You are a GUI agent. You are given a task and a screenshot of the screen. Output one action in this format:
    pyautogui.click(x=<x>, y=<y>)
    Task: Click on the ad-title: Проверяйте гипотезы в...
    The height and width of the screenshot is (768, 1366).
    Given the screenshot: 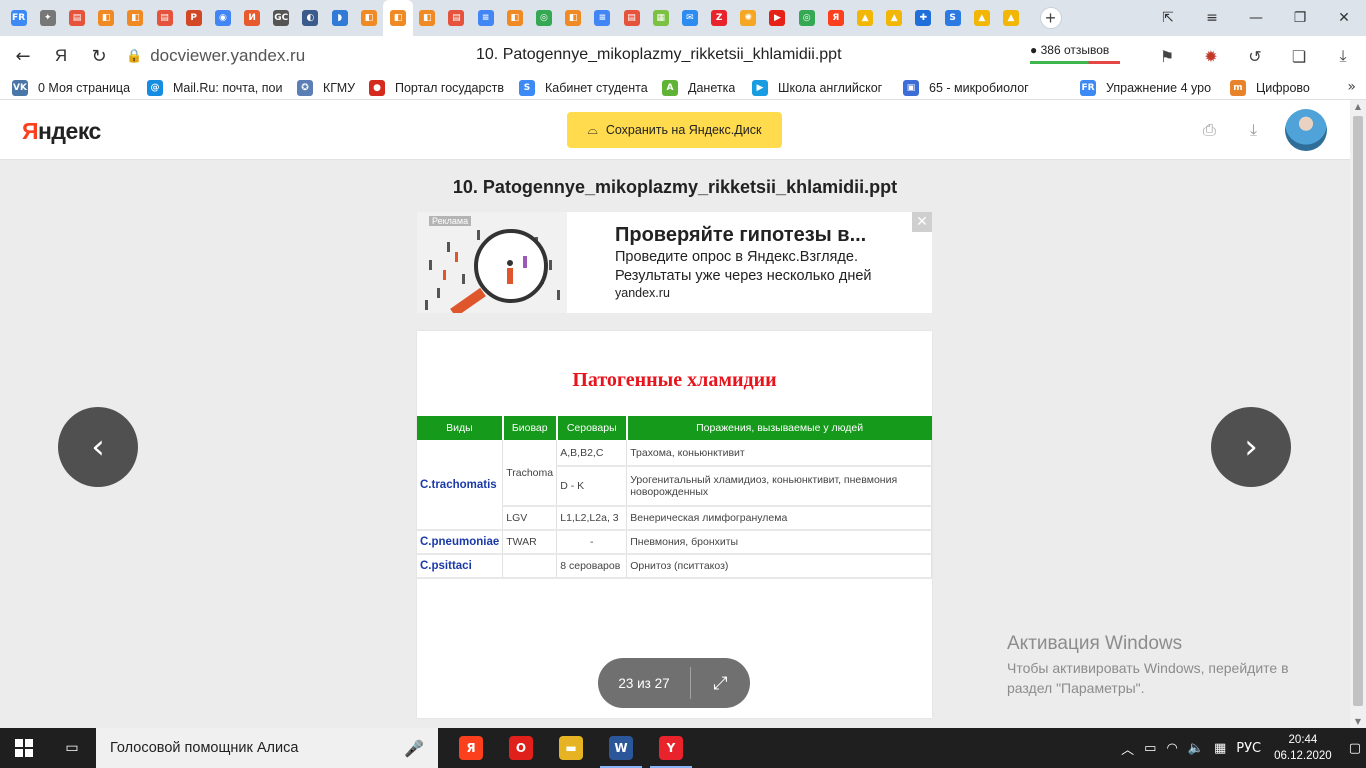 What is the action you would take?
    pyautogui.click(x=740, y=235)
    